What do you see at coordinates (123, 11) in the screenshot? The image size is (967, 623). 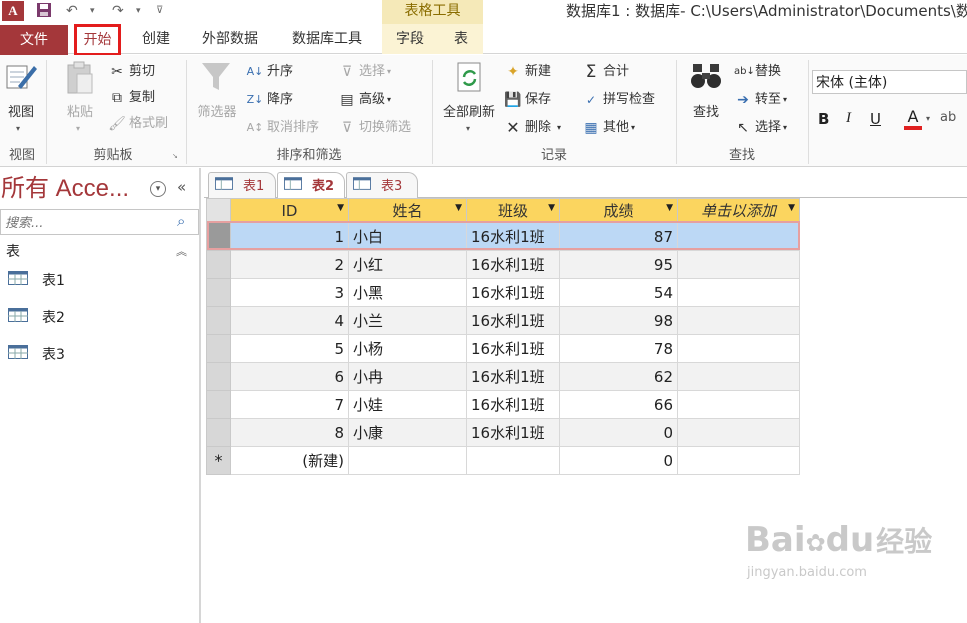 I see `redo-icon: ↷` at bounding box center [123, 11].